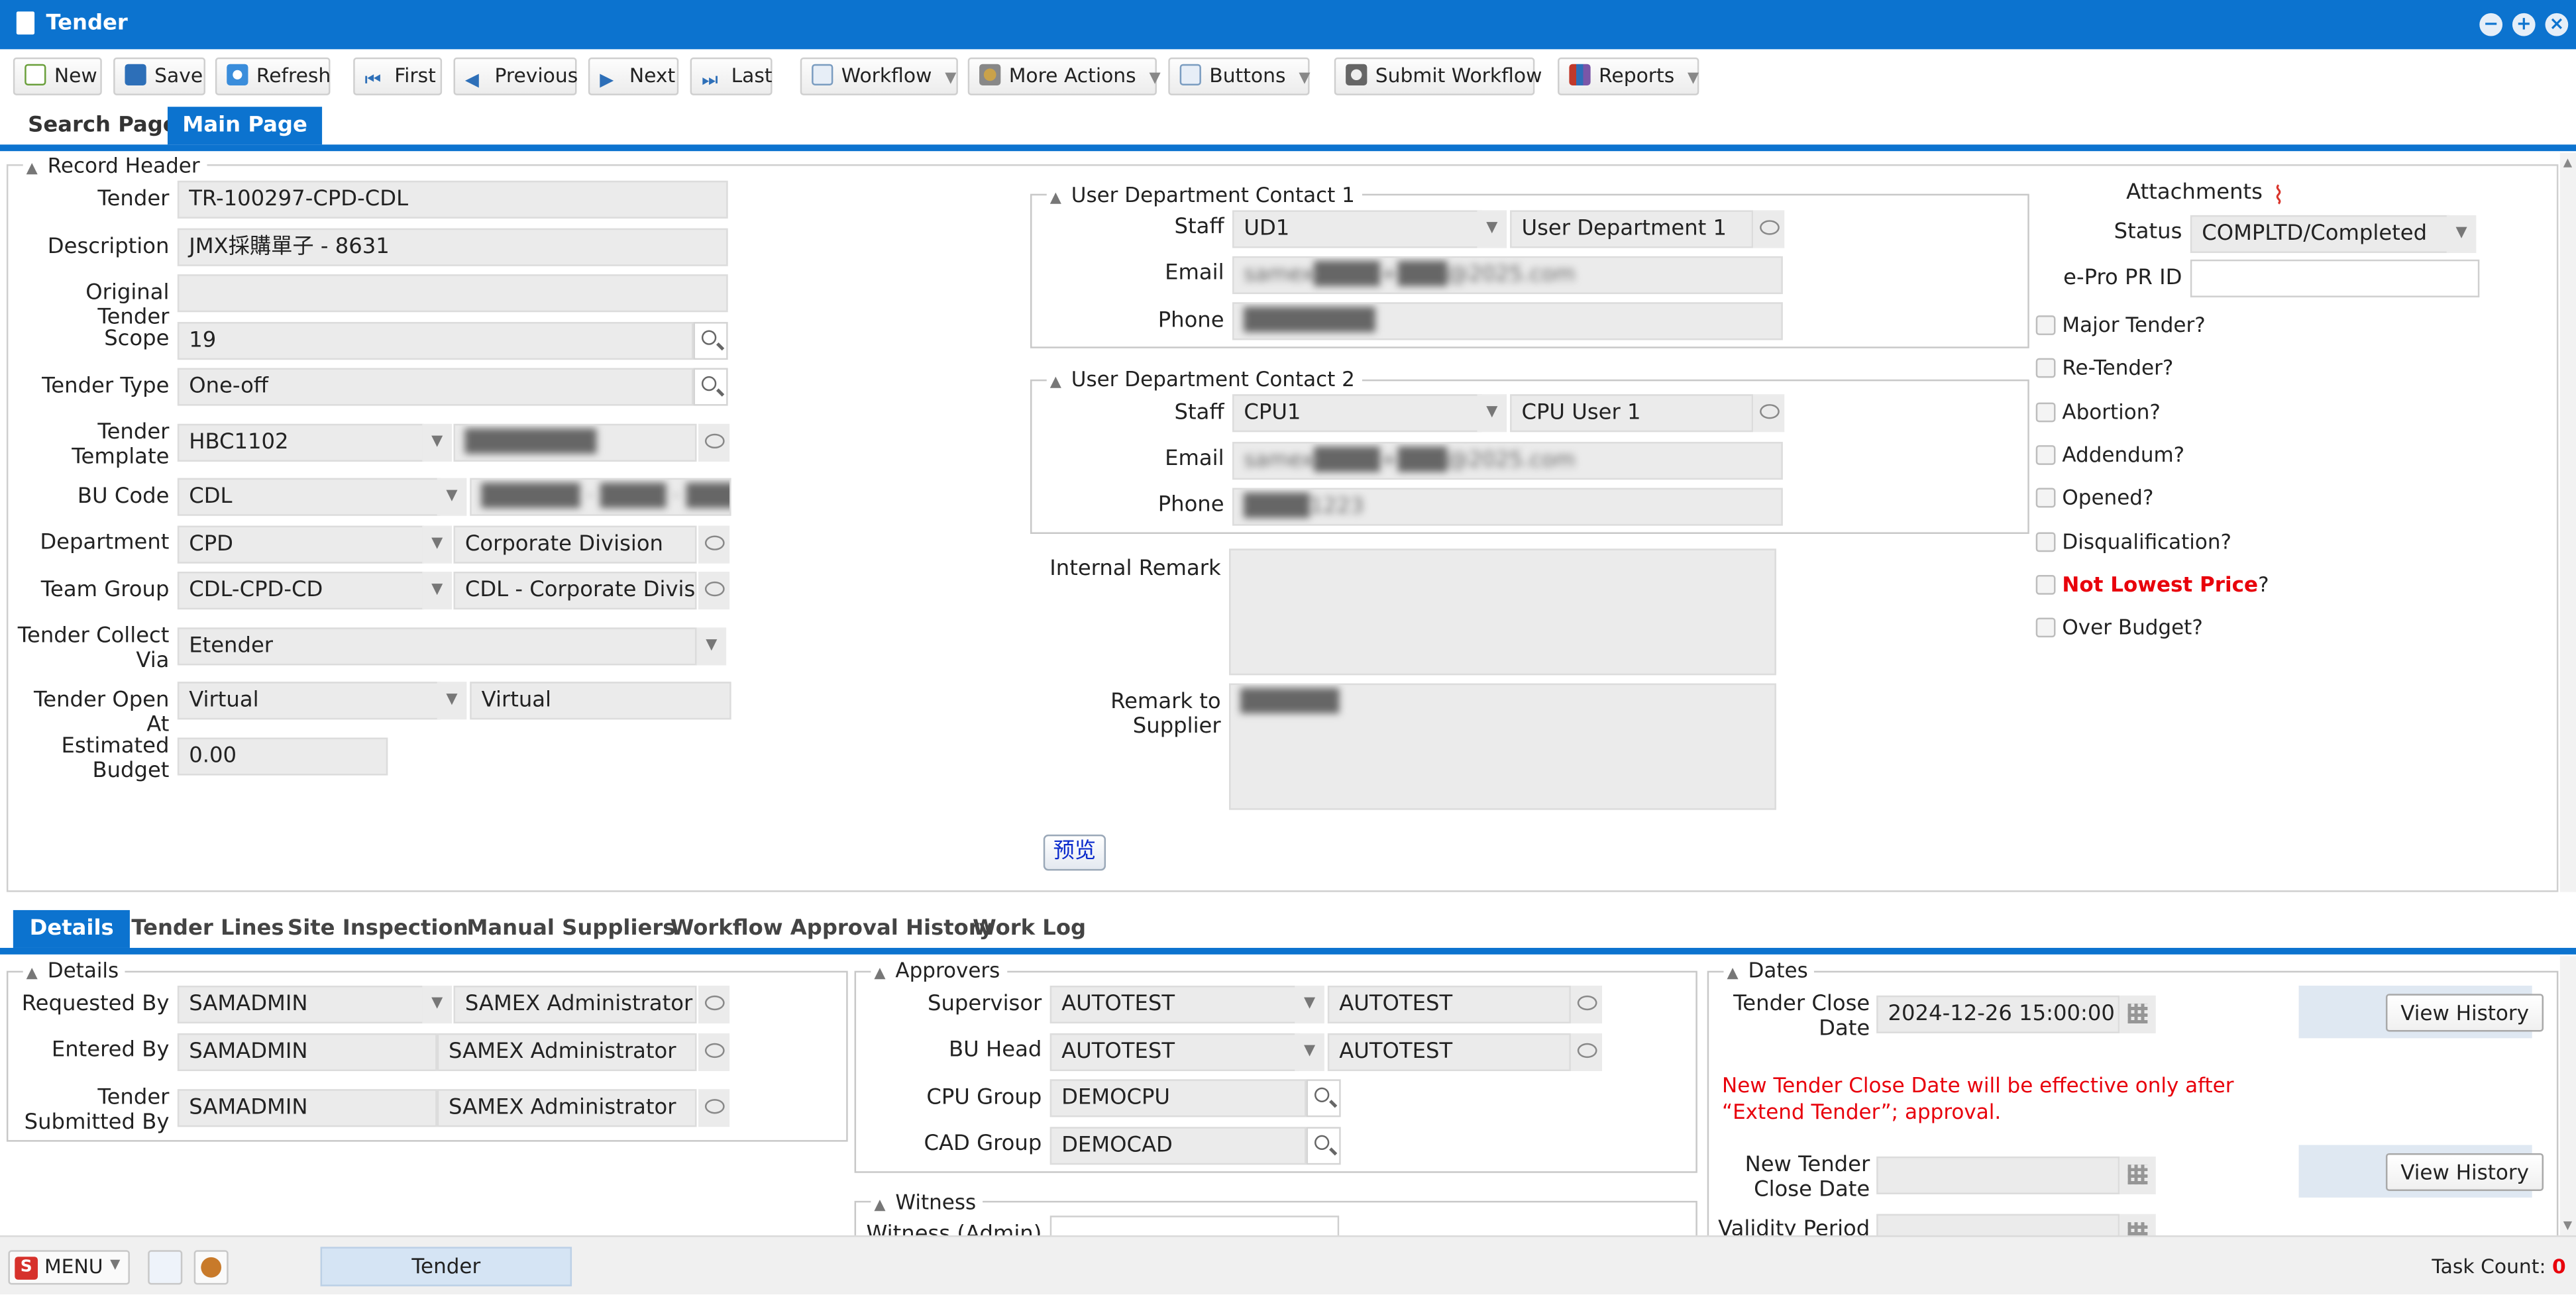 The height and width of the screenshot is (1295, 2576). I want to click on next-button: ▶ Next, so click(633, 76).